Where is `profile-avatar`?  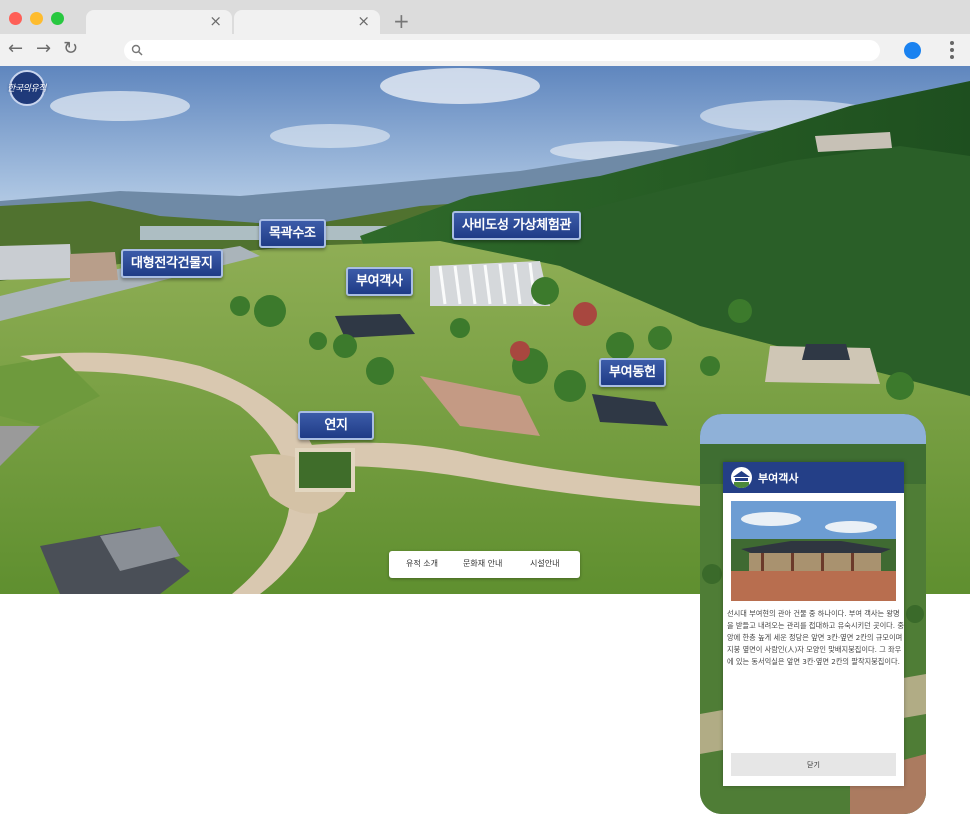
profile-avatar is located at coordinates (912, 50).